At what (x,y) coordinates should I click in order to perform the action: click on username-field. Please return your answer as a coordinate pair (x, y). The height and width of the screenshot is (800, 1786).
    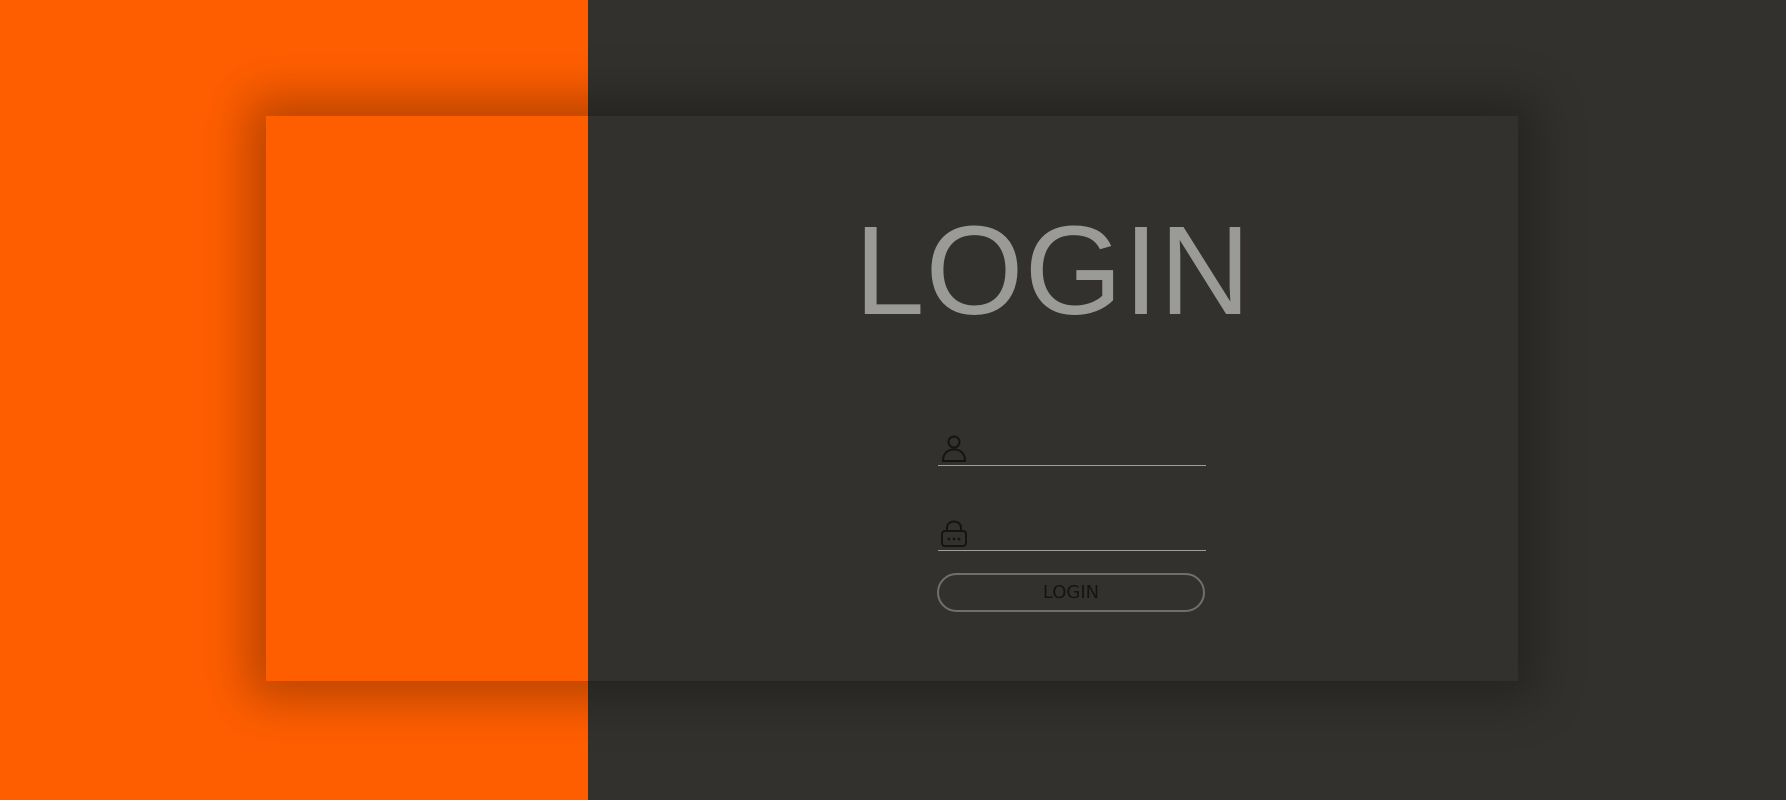
    Looking at the image, I should click on (1072, 445).